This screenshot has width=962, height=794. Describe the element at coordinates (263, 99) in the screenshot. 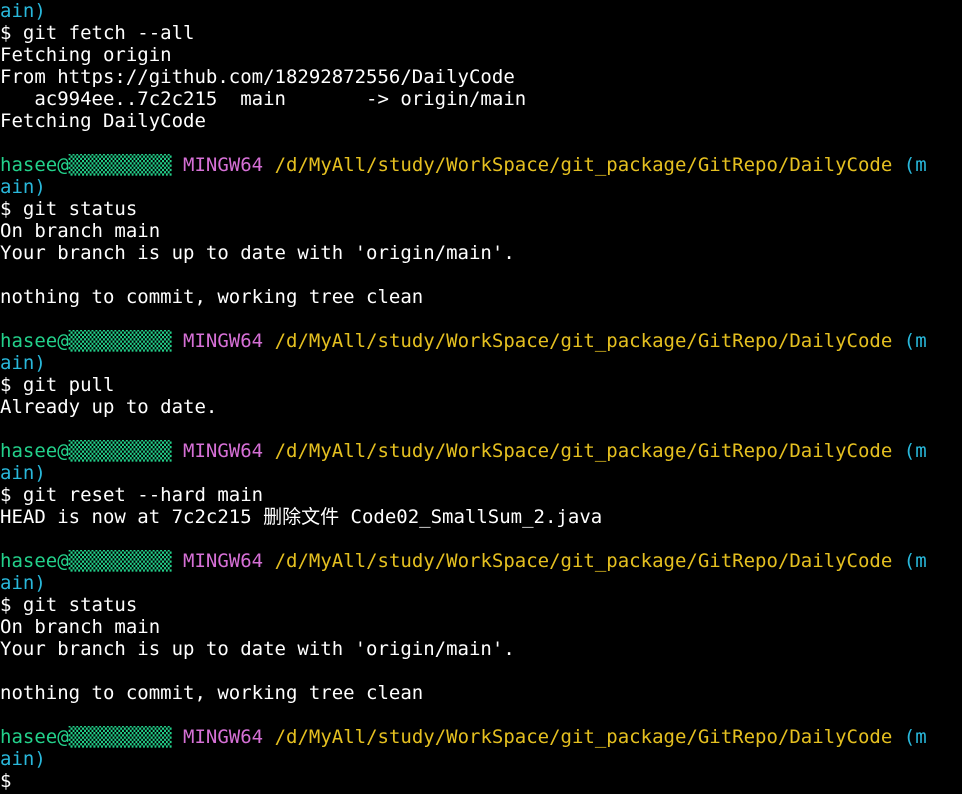

I see `output-text: ac994ee..7c2c215 main -> origin/main` at that location.